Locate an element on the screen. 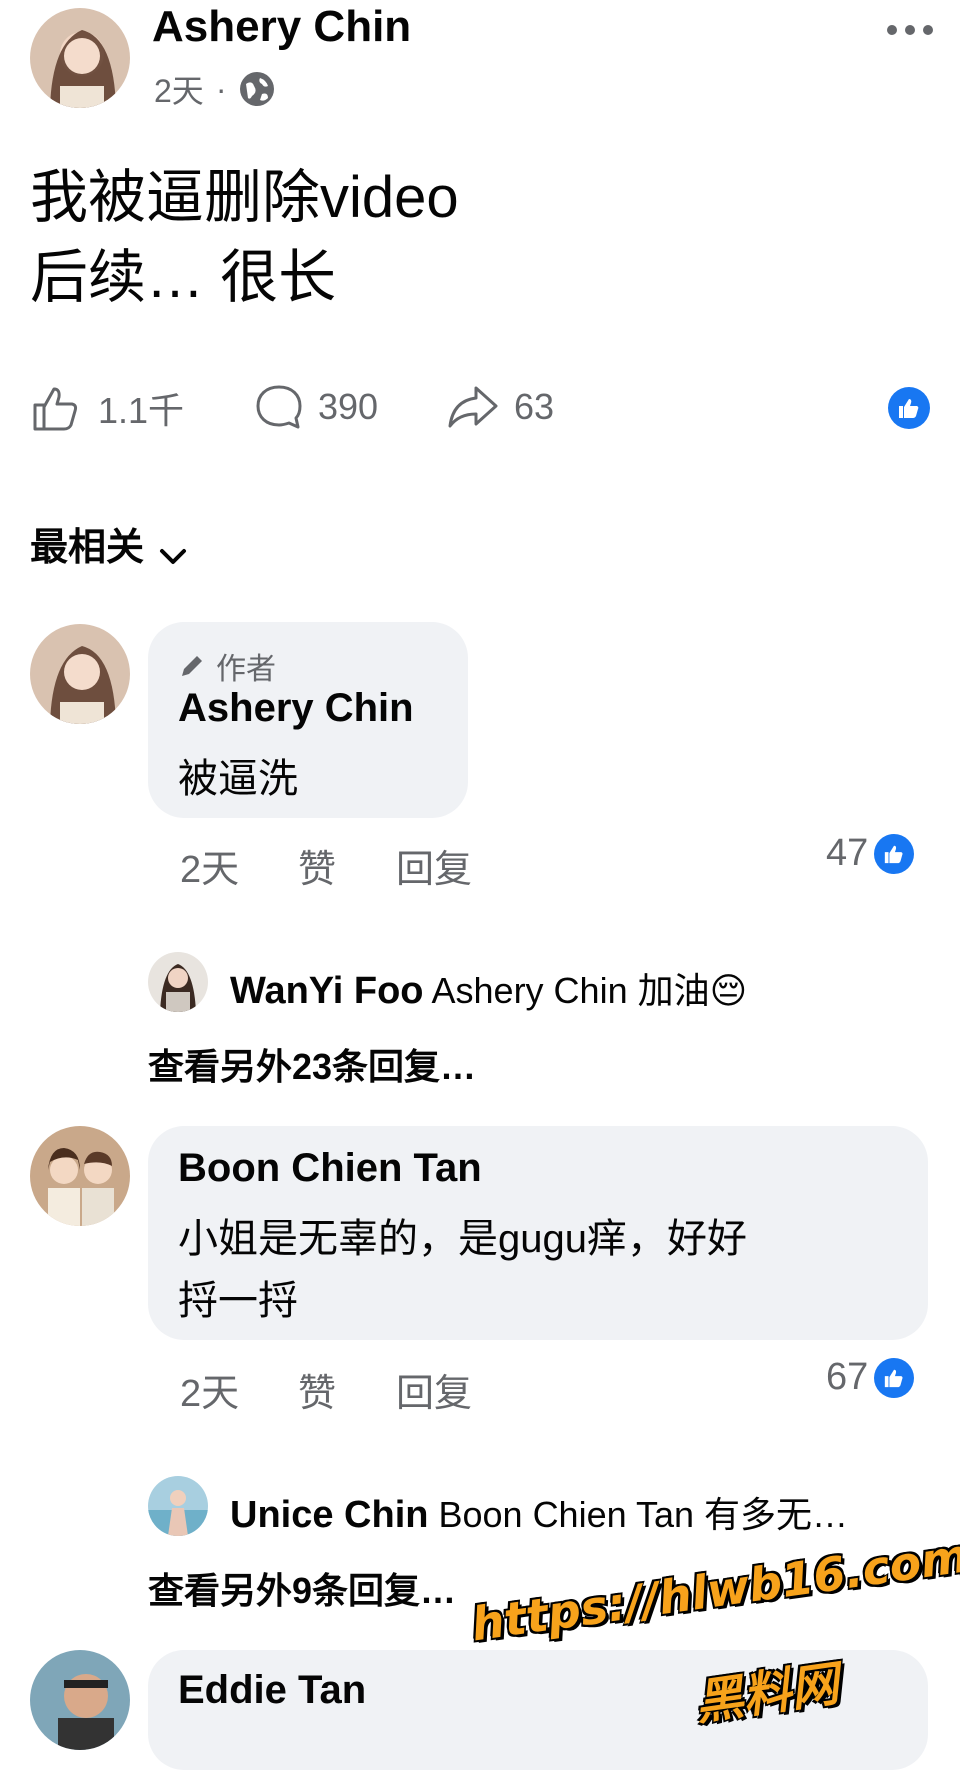  share-action: 63 is located at coordinates (500, 407).